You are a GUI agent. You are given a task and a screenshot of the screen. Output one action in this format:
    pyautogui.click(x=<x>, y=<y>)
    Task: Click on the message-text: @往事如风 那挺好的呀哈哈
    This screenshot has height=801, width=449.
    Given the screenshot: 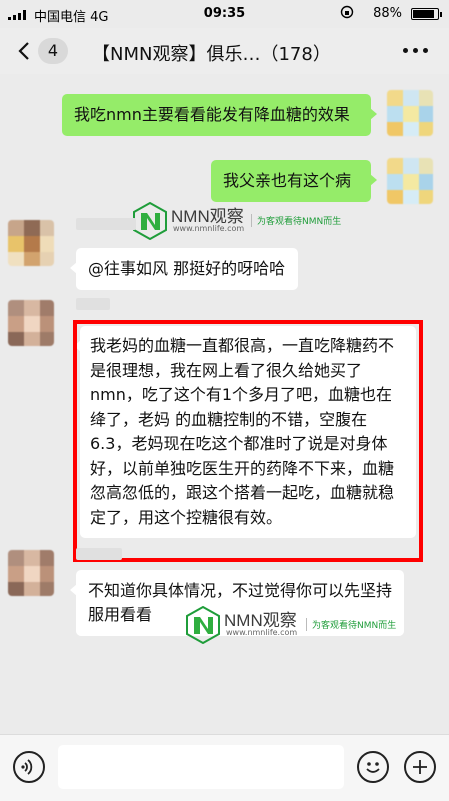 What is the action you would take?
    pyautogui.click(x=187, y=268)
    